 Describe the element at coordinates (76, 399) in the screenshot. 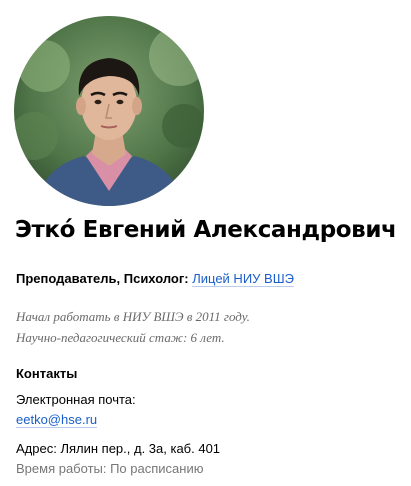

I see `email-label: Электронная почта:` at that location.